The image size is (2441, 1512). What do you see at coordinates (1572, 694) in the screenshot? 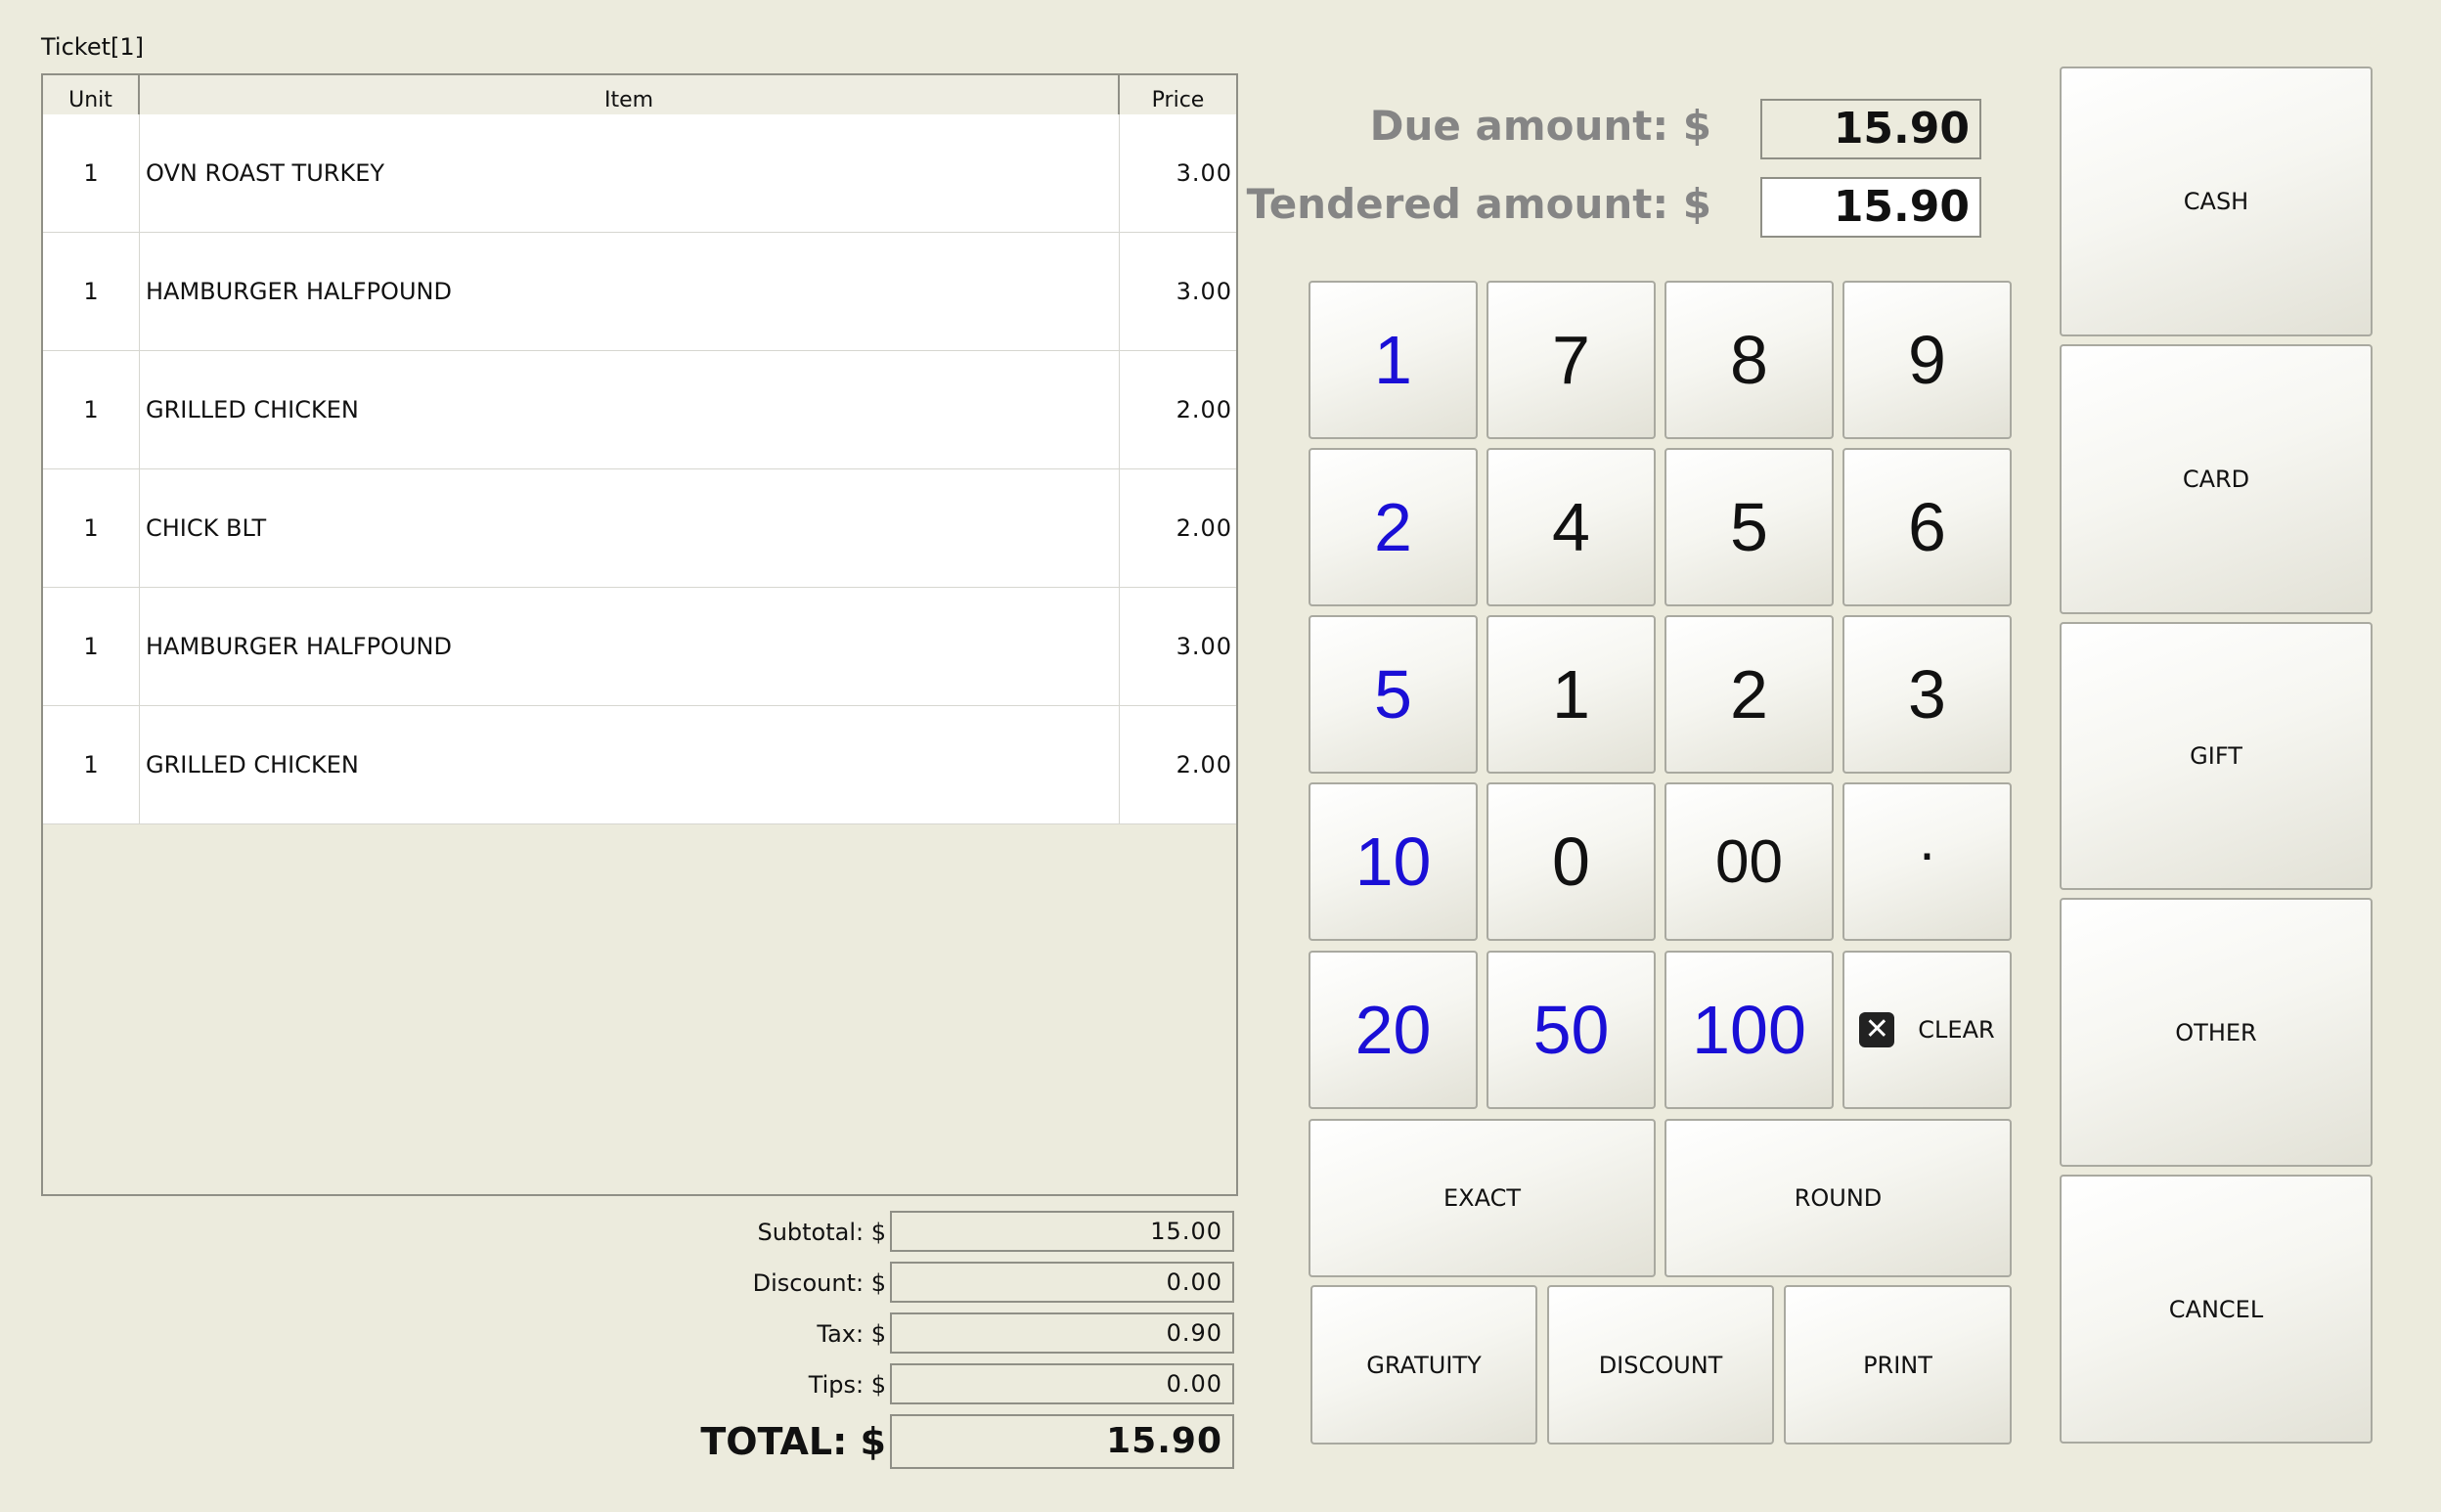
I see `digit-key-1: 1` at bounding box center [1572, 694].